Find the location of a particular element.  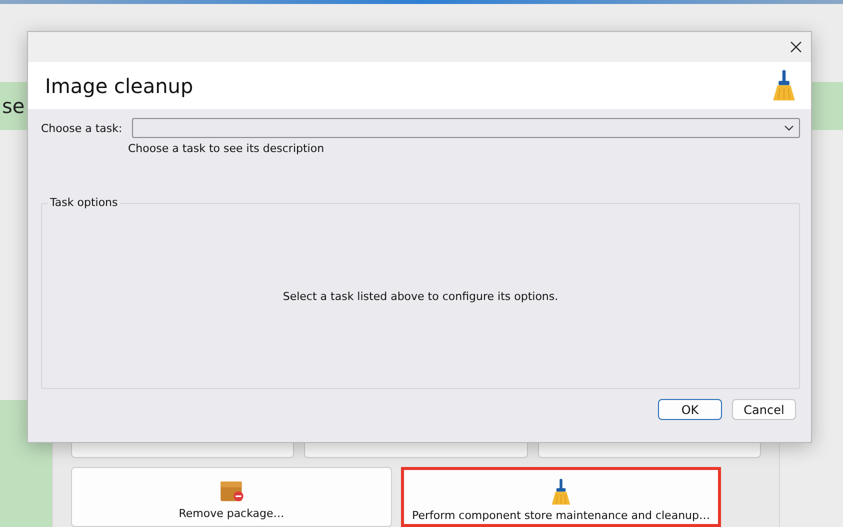

close-icon is located at coordinates (796, 47).